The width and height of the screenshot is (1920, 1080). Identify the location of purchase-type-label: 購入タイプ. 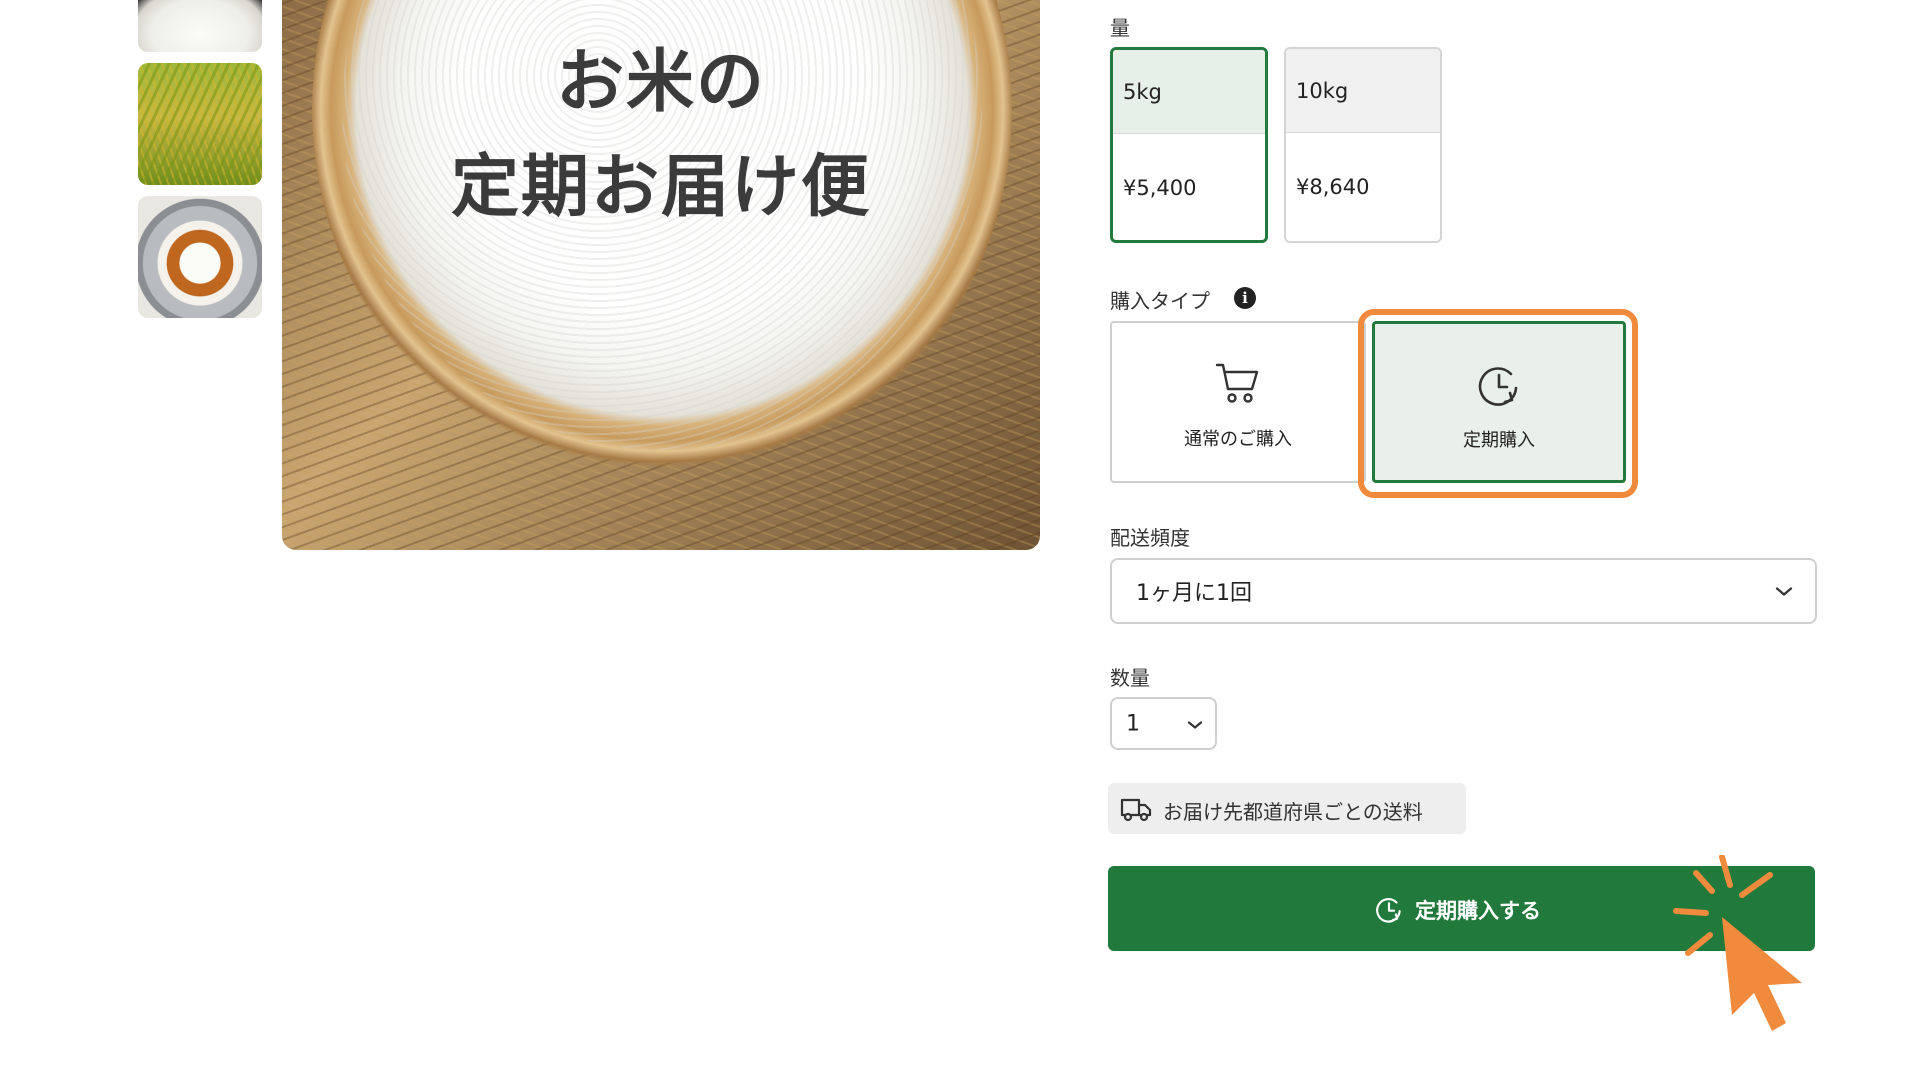
(1160, 301).